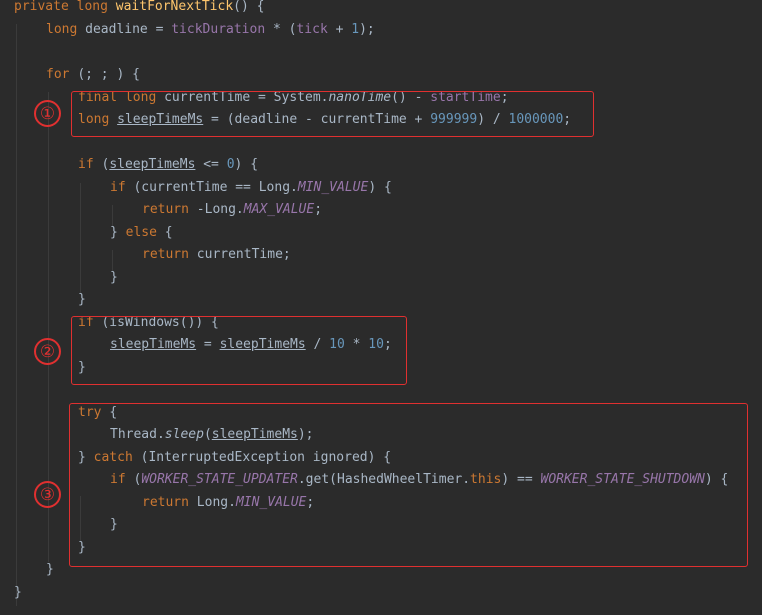 This screenshot has width=762, height=615. What do you see at coordinates (243, 254) in the screenshot?
I see `code-token-plain: currentTime;` at bounding box center [243, 254].